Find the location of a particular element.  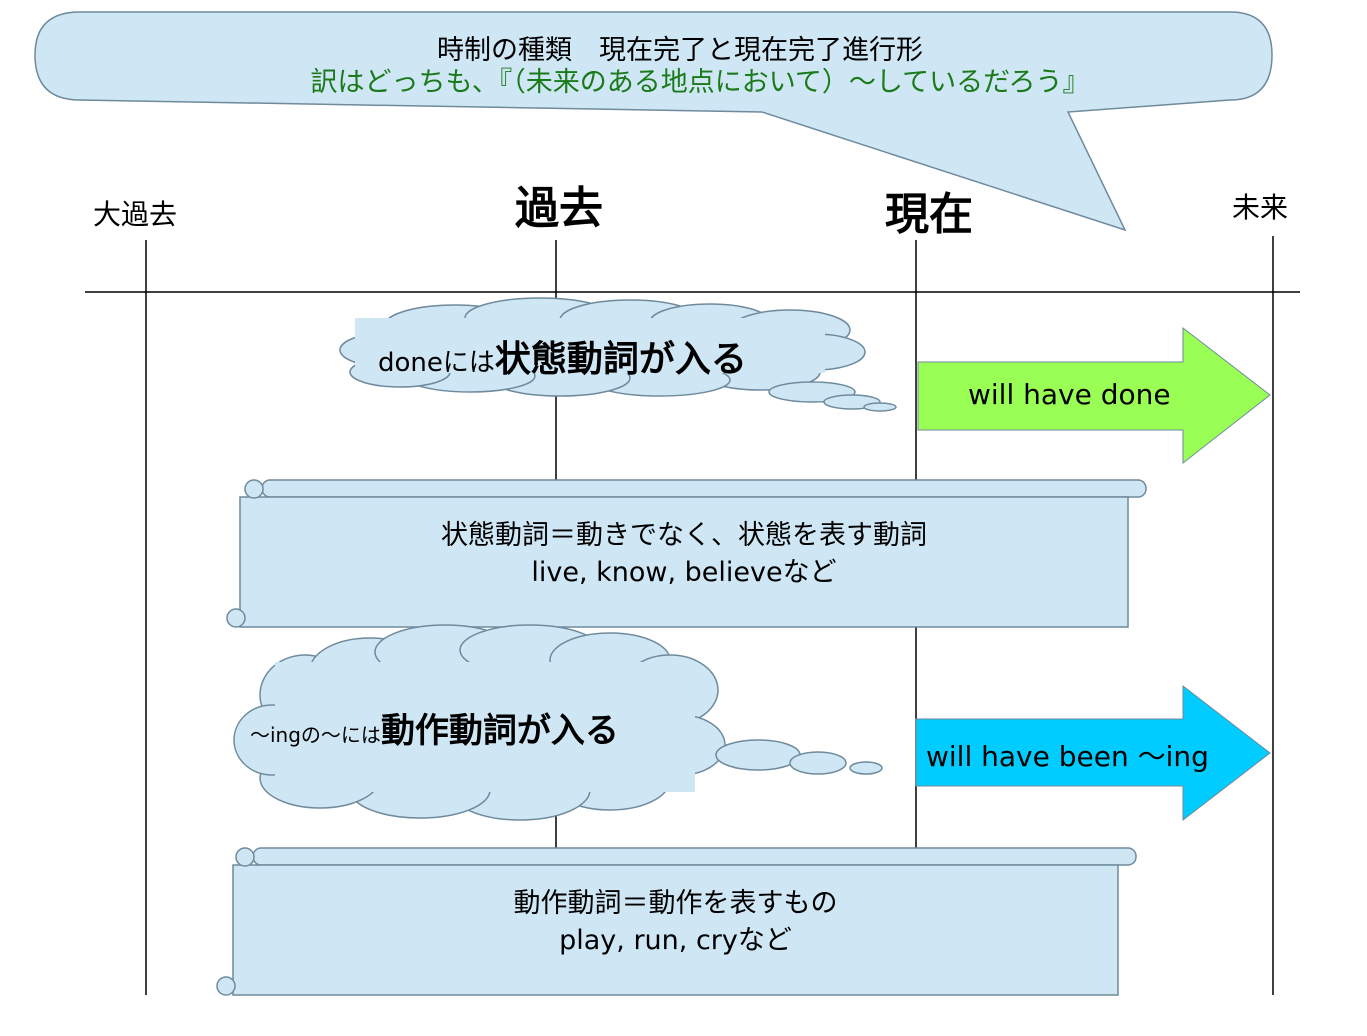

label-kako: 過去 is located at coordinates (559, 208).